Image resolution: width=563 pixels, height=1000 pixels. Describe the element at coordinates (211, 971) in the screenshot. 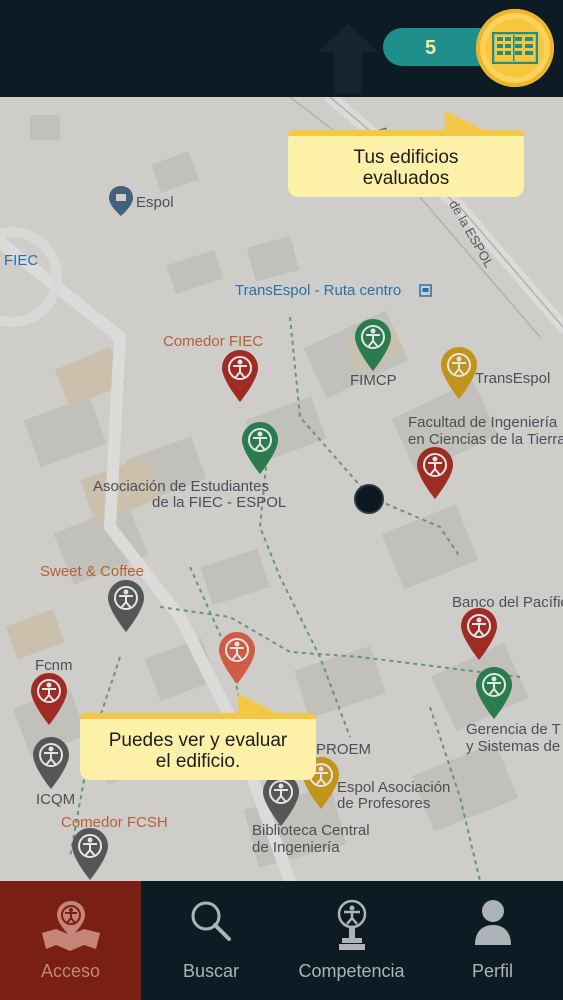

I see `nav-label-buscar: Buscar` at that location.